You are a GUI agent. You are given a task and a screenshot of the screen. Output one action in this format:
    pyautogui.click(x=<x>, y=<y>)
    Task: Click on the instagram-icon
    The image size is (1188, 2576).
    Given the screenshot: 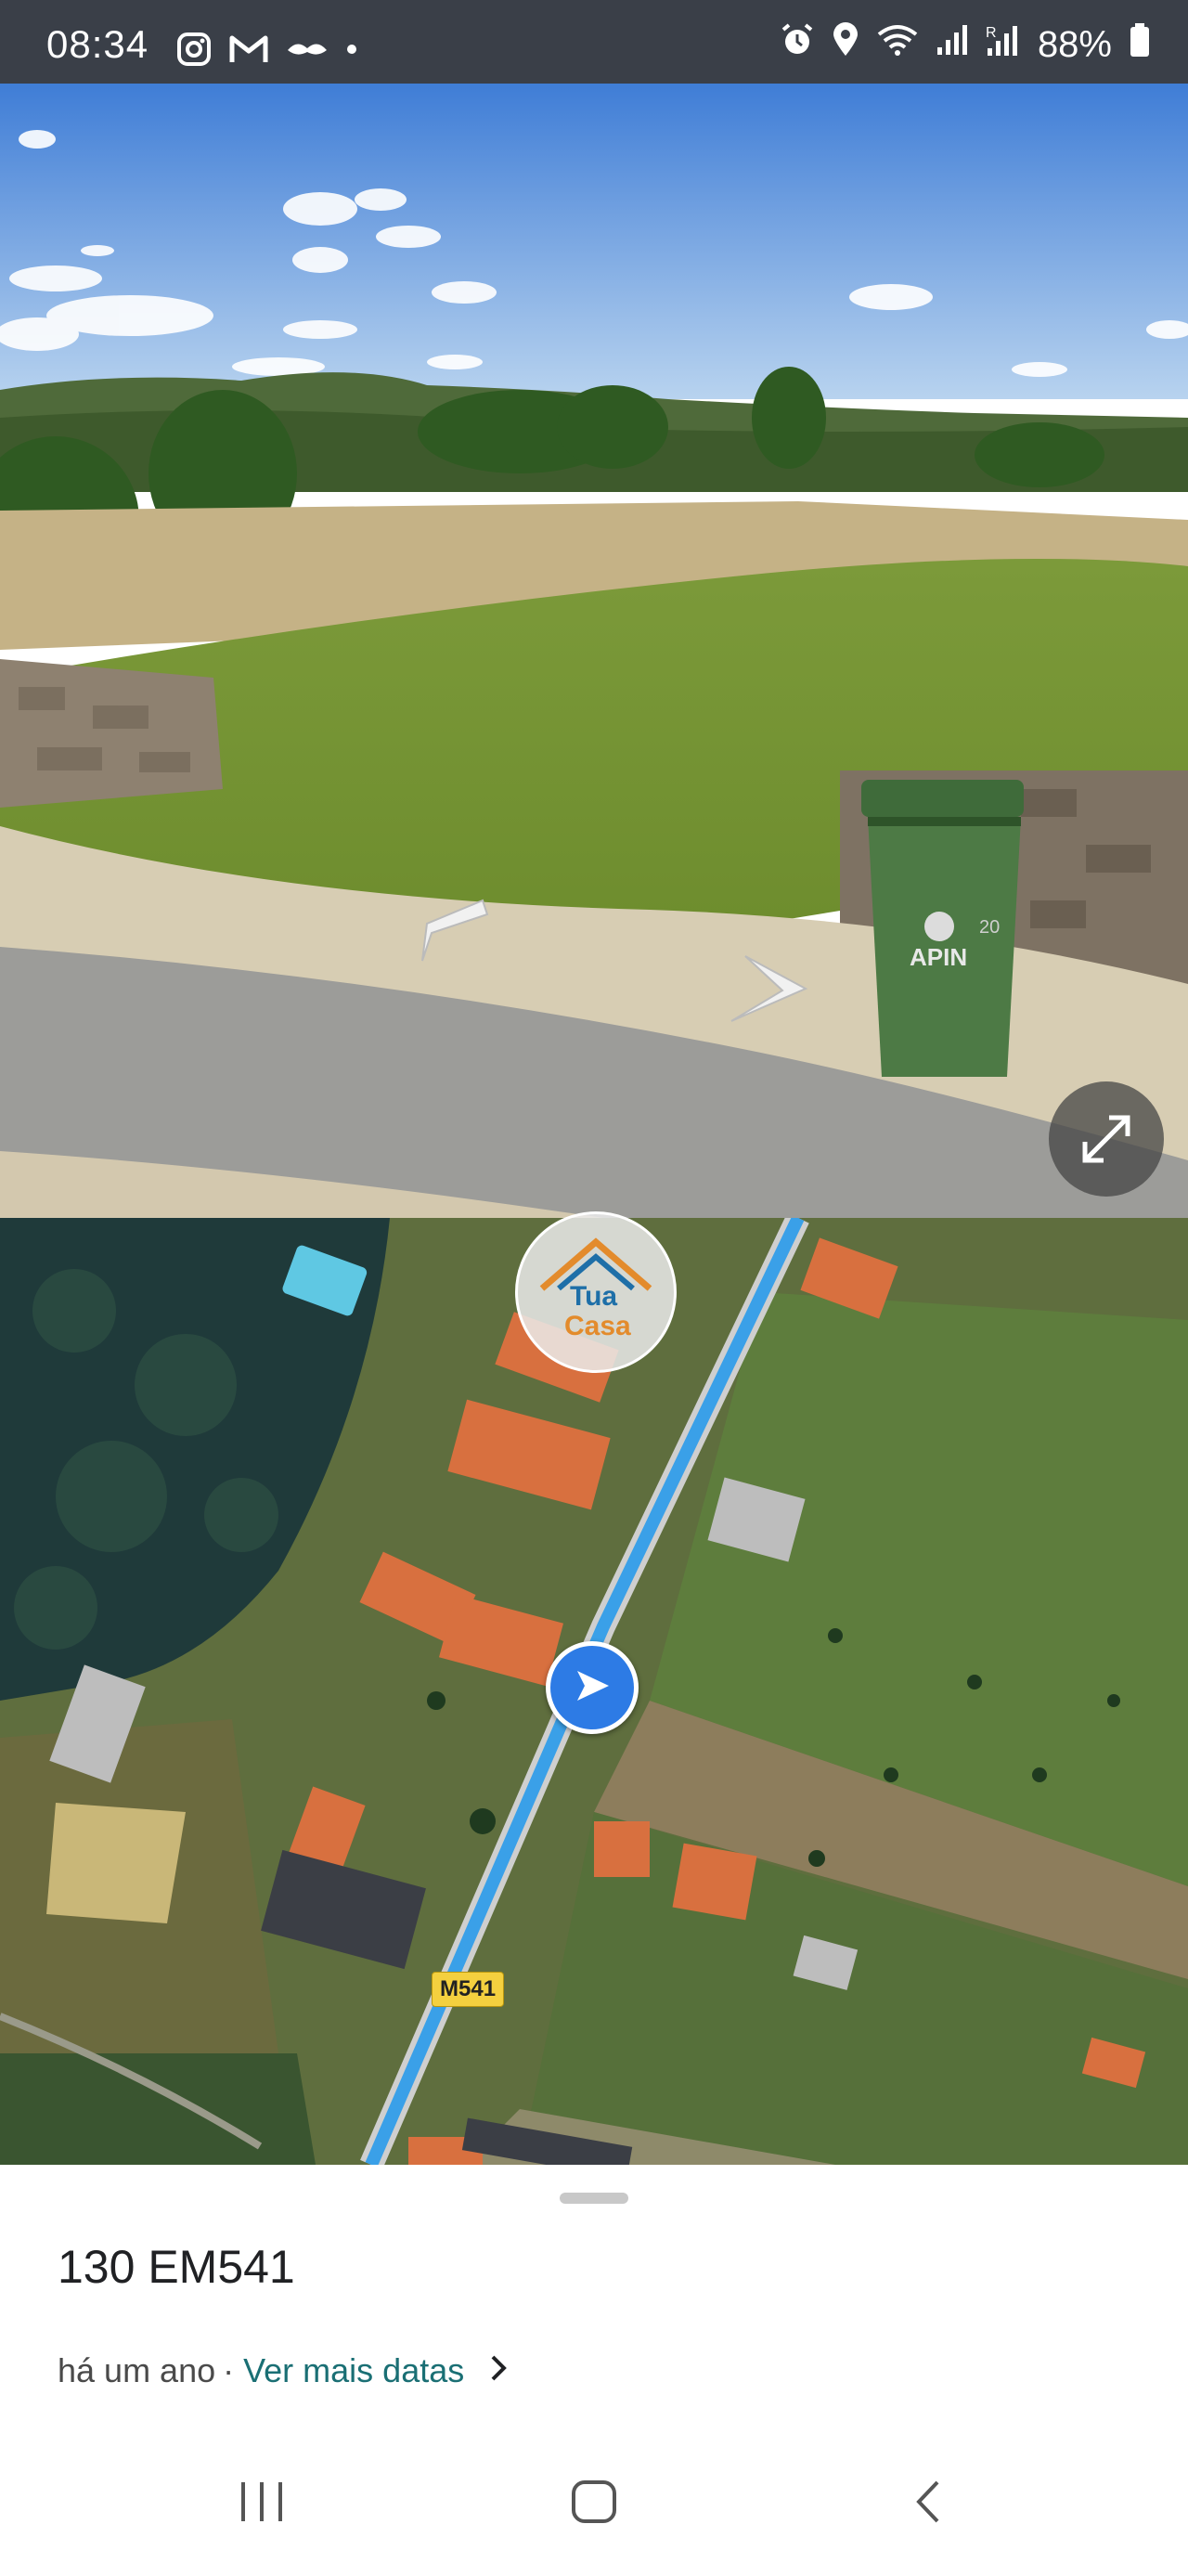 What is the action you would take?
    pyautogui.click(x=194, y=51)
    